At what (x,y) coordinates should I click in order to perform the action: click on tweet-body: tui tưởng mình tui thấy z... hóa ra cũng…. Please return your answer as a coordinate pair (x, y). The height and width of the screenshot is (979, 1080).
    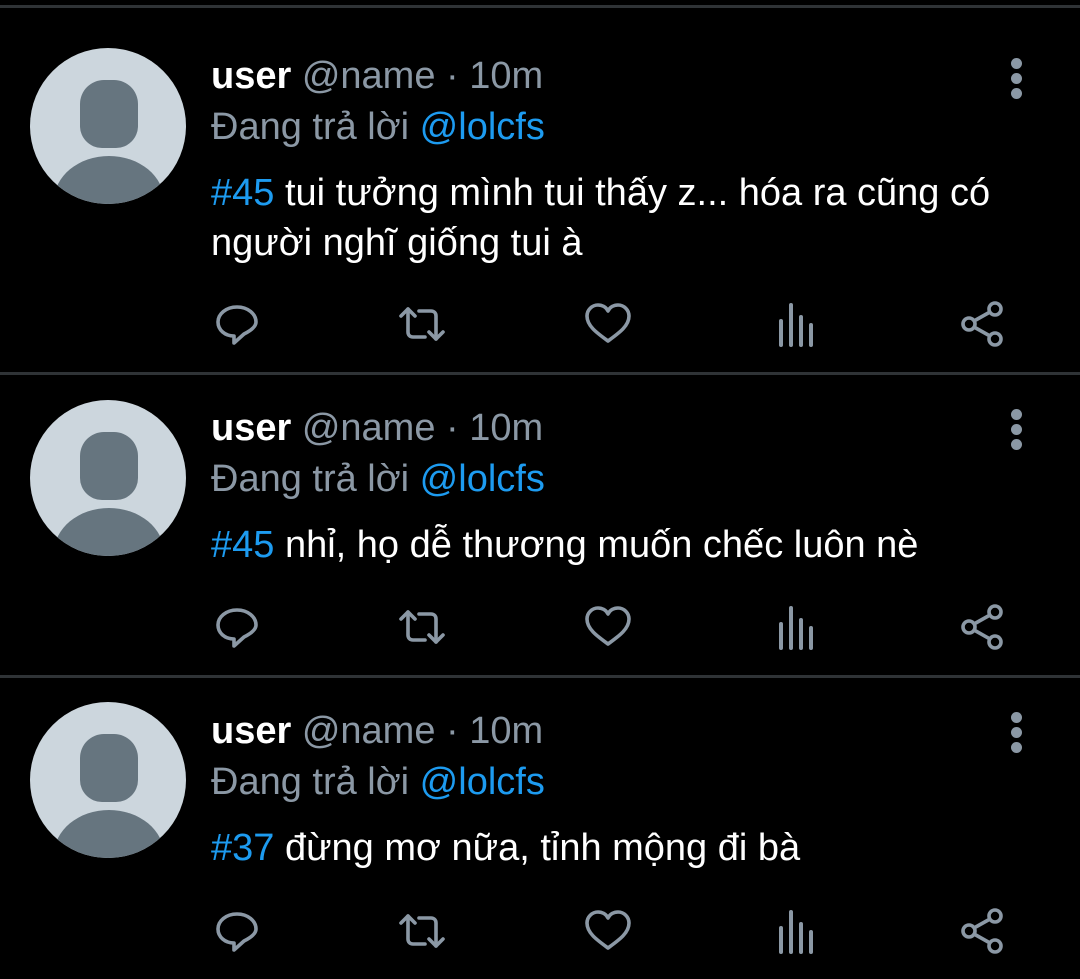
    Looking at the image, I should click on (601, 218).